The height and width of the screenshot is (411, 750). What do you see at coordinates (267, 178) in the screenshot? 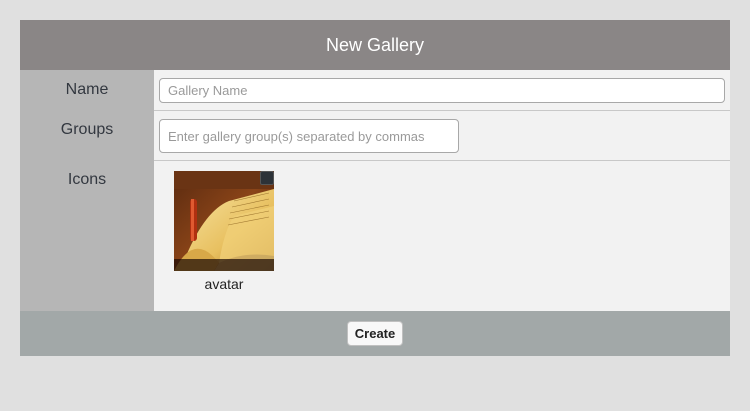
I see `icon-selected-checkbox` at bounding box center [267, 178].